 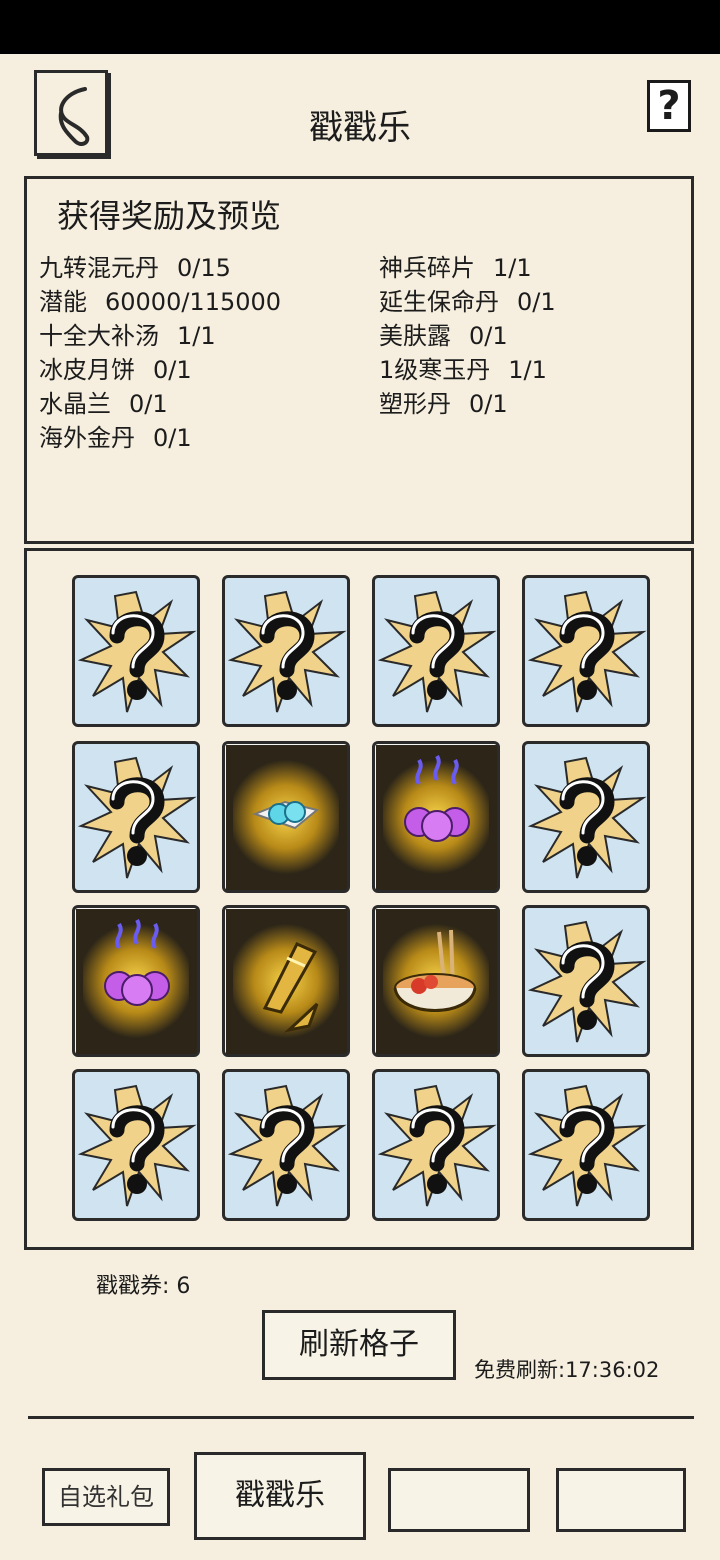 I want to click on reward-item: 十全大补汤 1/1, so click(x=127, y=336).